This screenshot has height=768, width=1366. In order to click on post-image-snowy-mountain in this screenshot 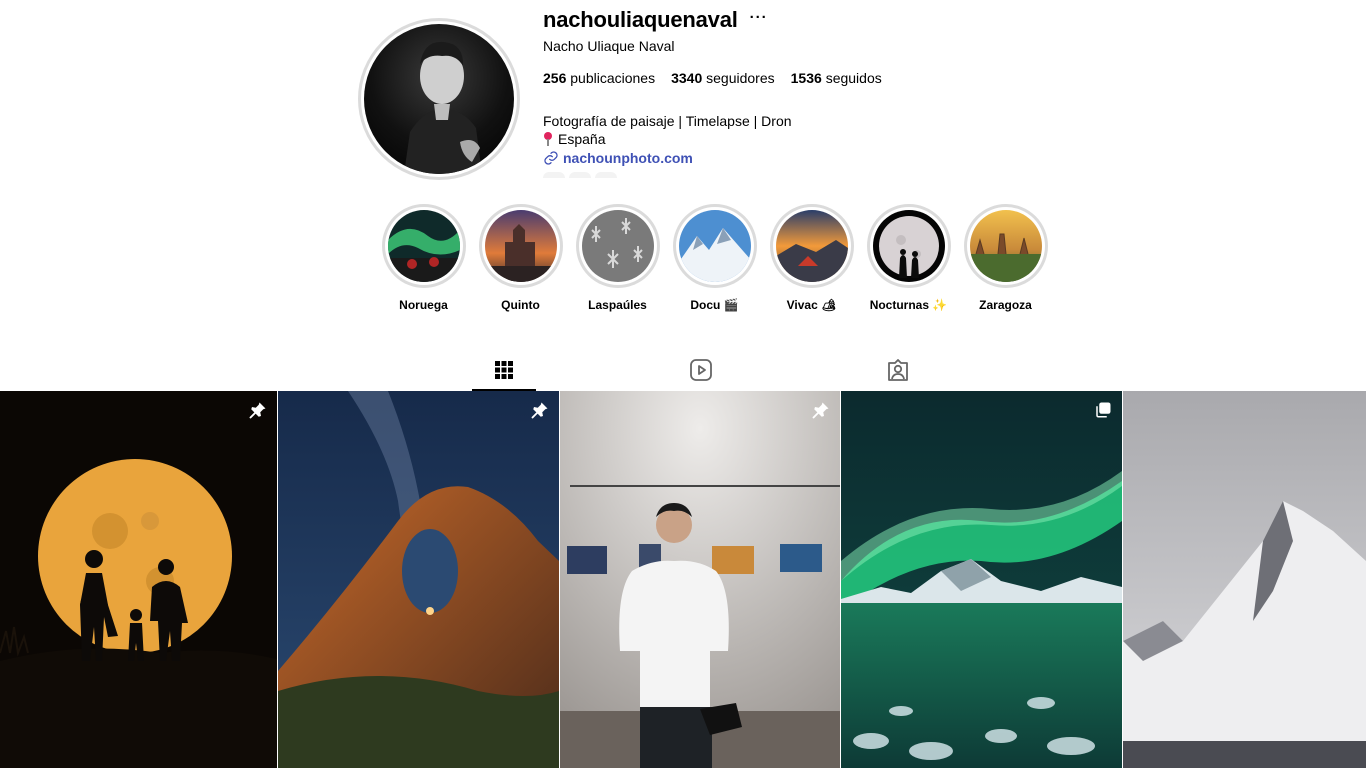, I will do `click(1244, 579)`.